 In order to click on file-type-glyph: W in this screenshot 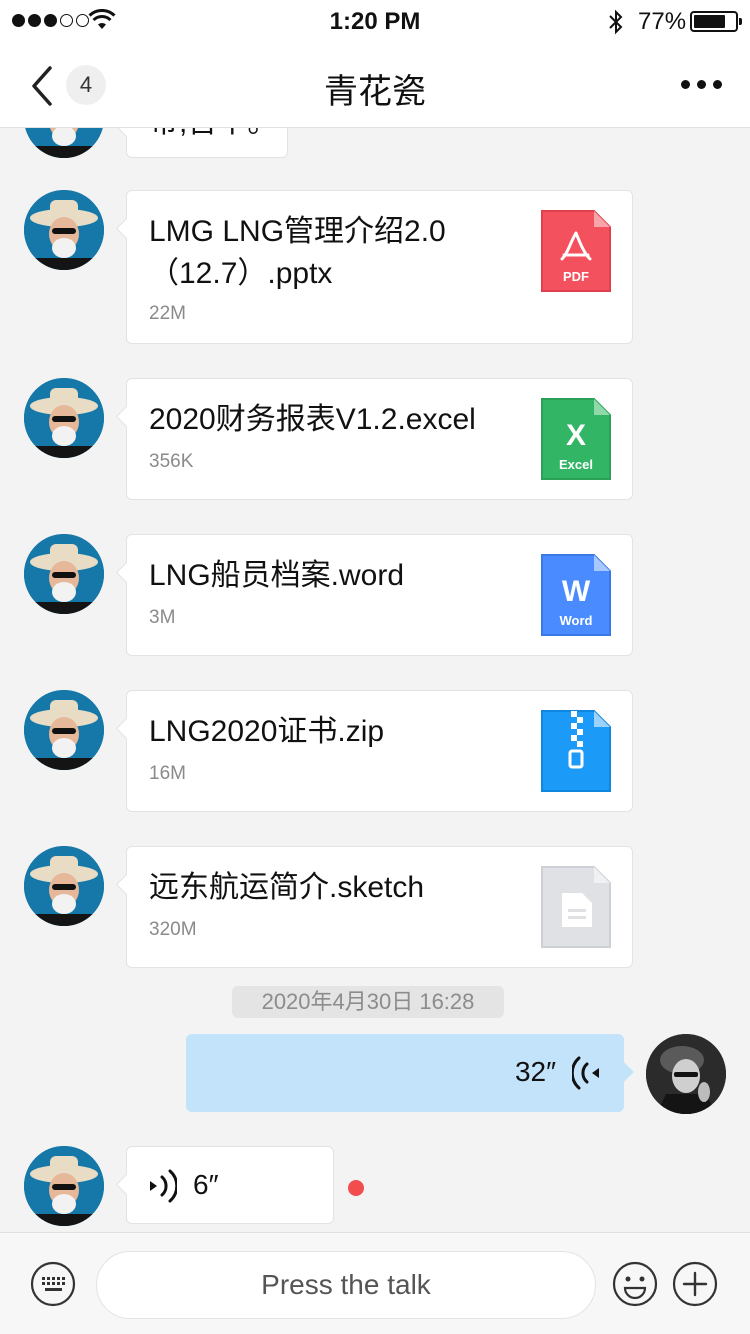, I will do `click(576, 591)`.